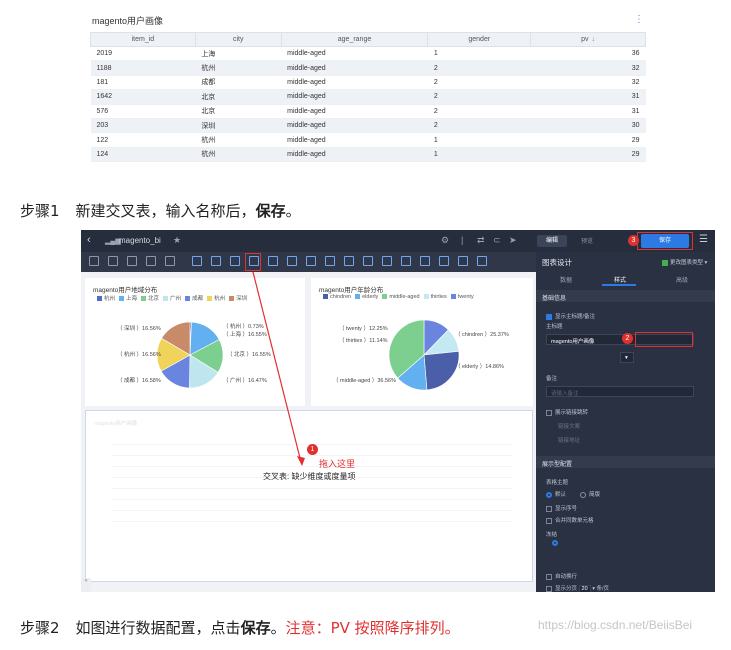 This screenshot has height=650, width=731. Describe the element at coordinates (682, 279) in the screenshot. I see `tab-advanced: 高级` at that location.